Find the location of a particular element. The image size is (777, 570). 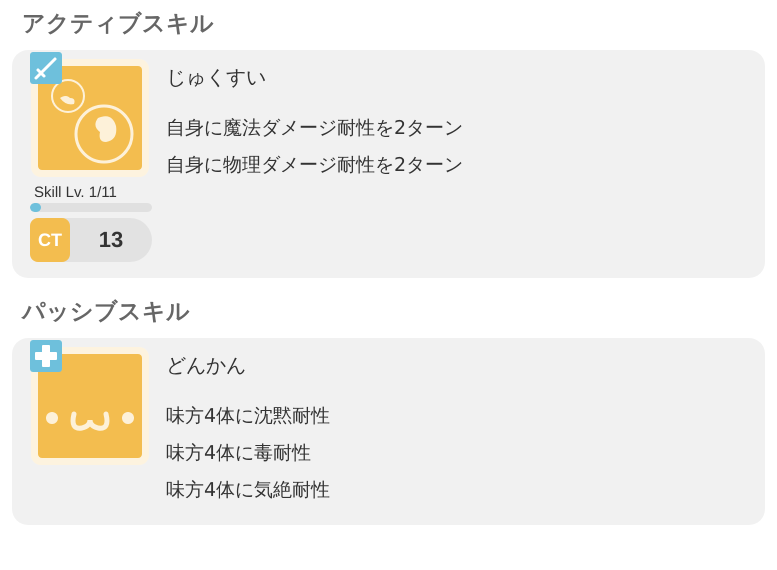

cooldown-value: 13 is located at coordinates (111, 240).